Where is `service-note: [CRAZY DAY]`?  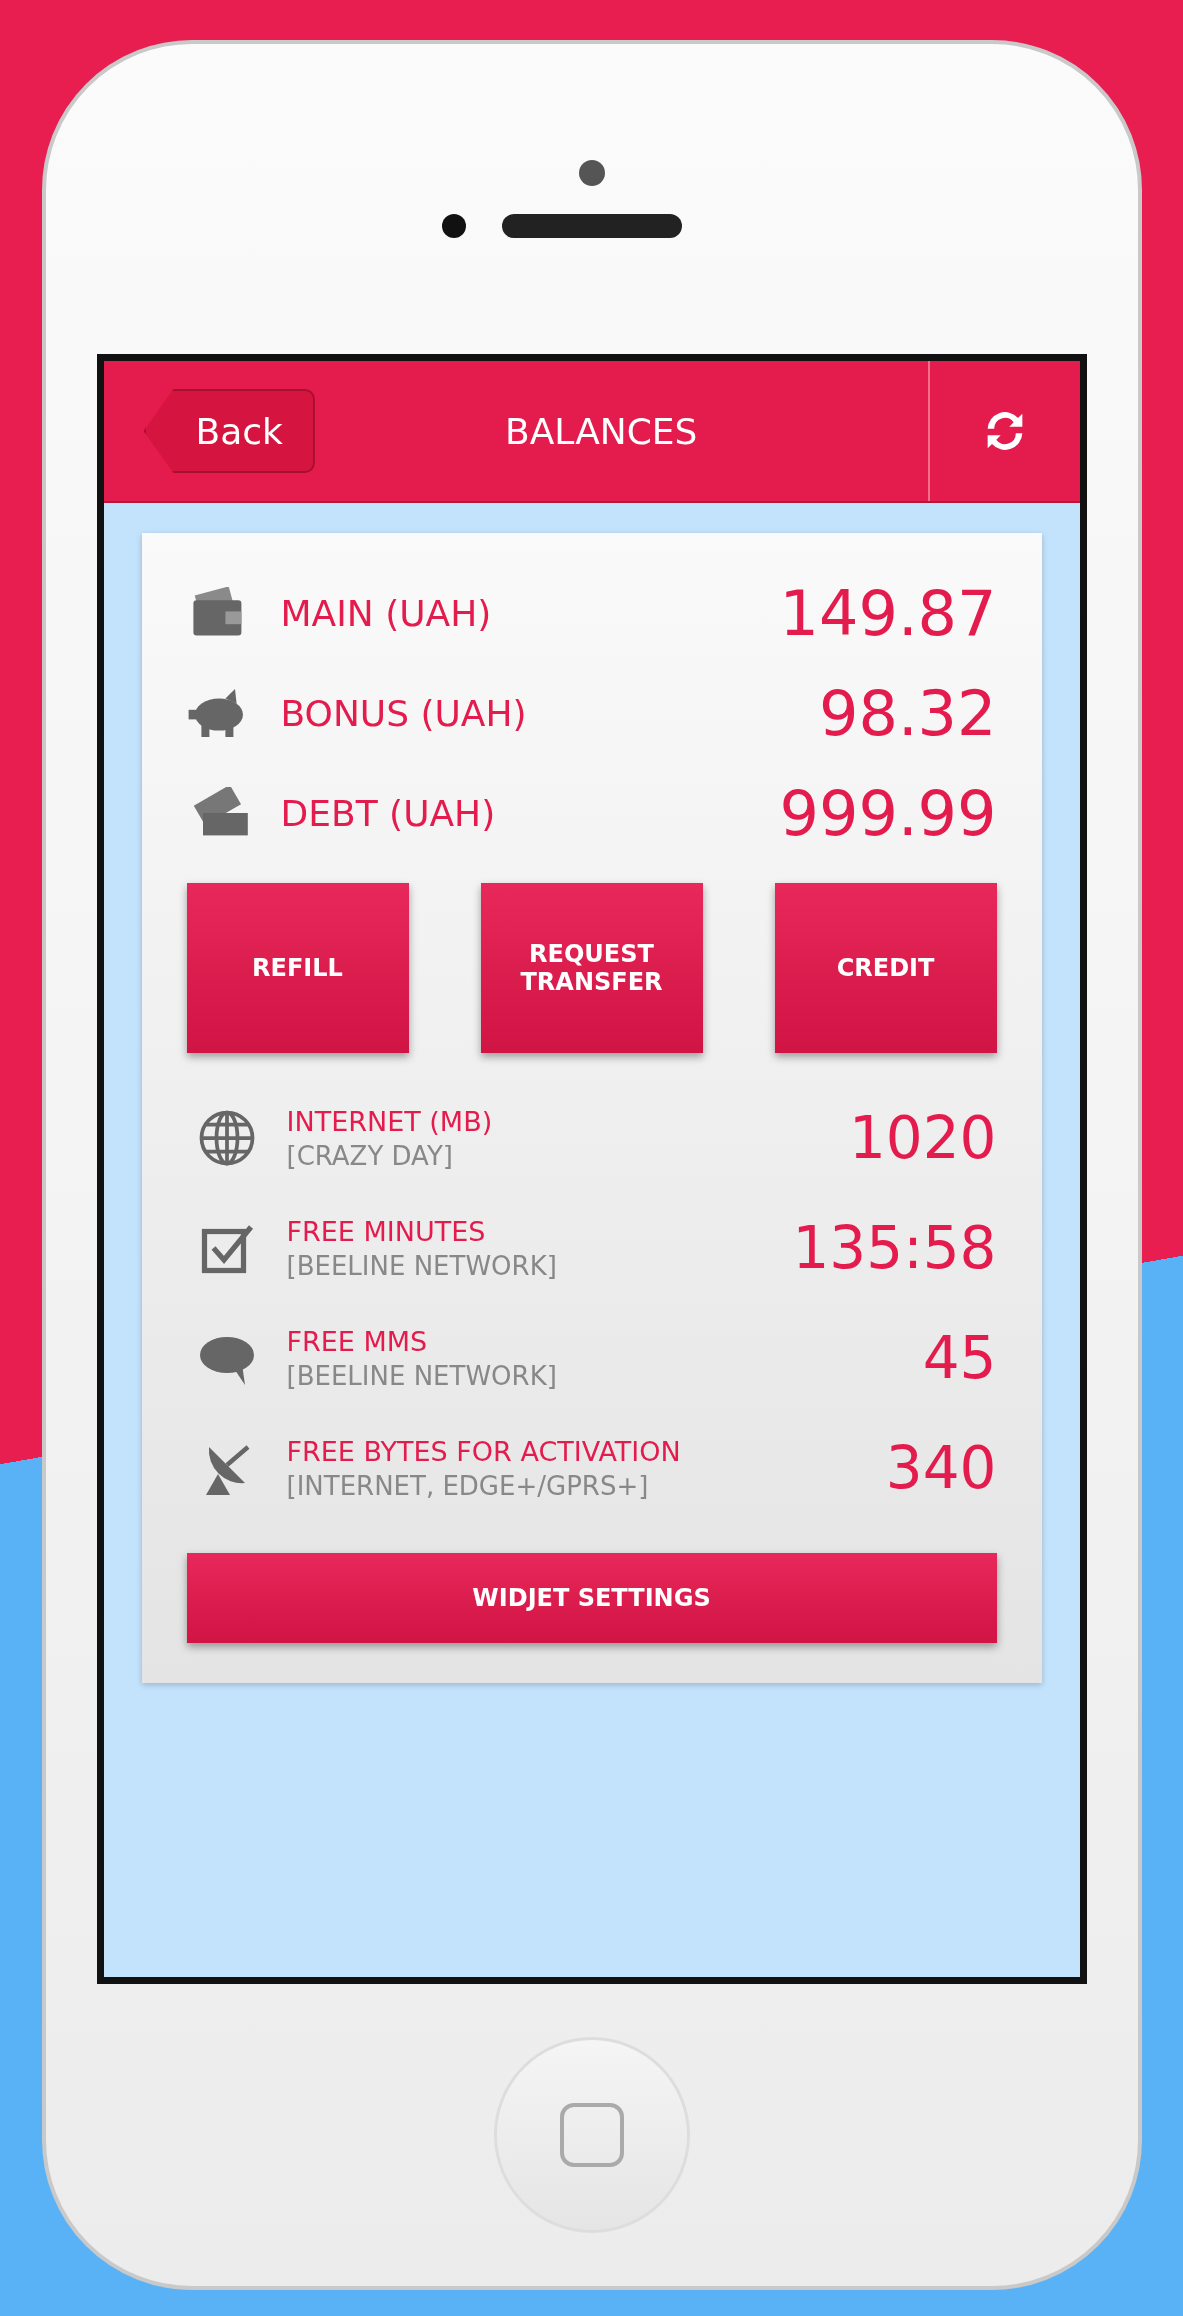
service-note: [CRAZY DAY] is located at coordinates (370, 1155).